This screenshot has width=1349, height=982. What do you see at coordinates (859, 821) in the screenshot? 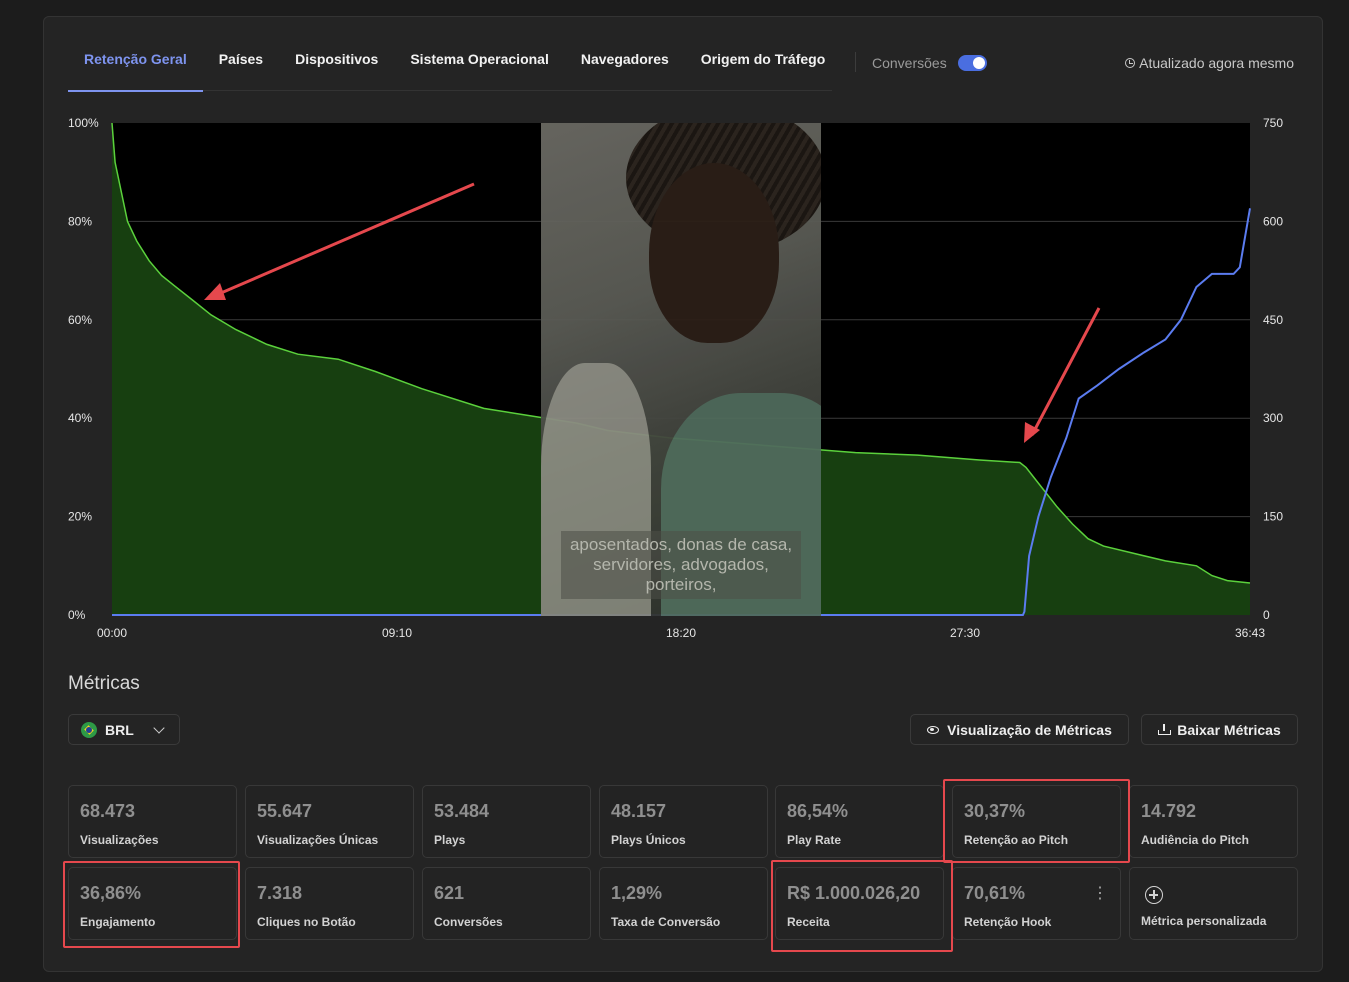
I see `metric-card-play-rate: 86,54% Play Rate` at bounding box center [859, 821].